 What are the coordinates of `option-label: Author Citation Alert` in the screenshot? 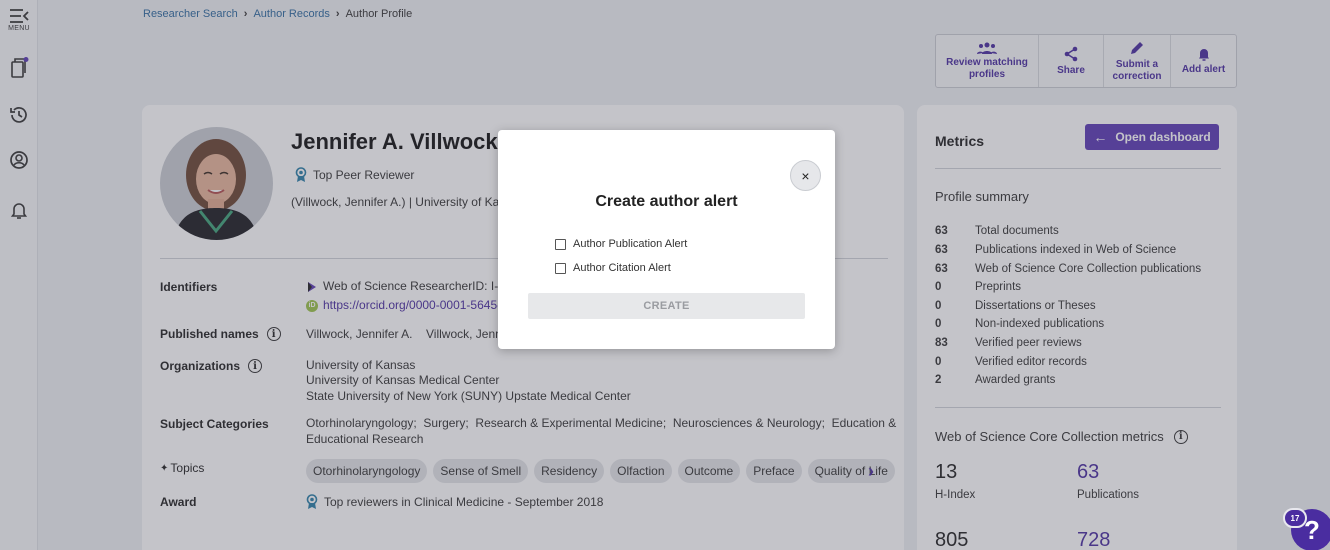 It's located at (622, 268).